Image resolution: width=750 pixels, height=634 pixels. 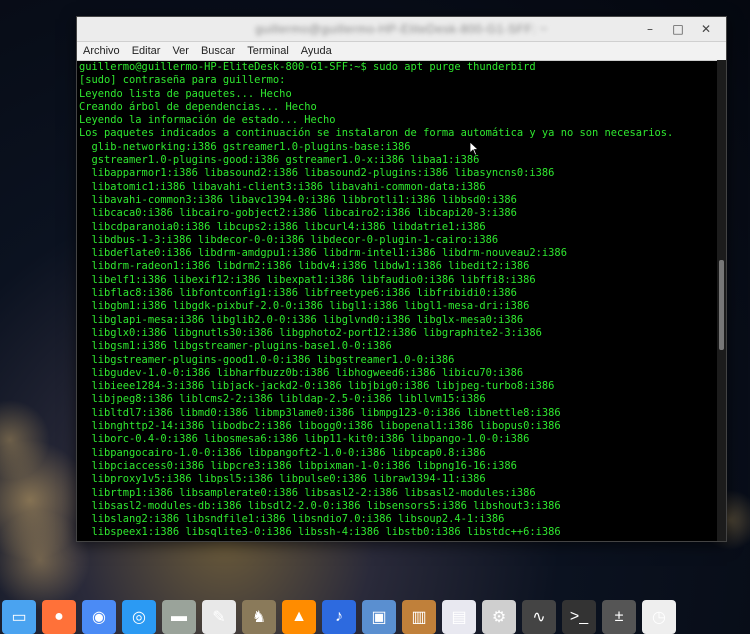 What do you see at coordinates (59, 617) in the screenshot?
I see `firefox-icon: ●` at bounding box center [59, 617].